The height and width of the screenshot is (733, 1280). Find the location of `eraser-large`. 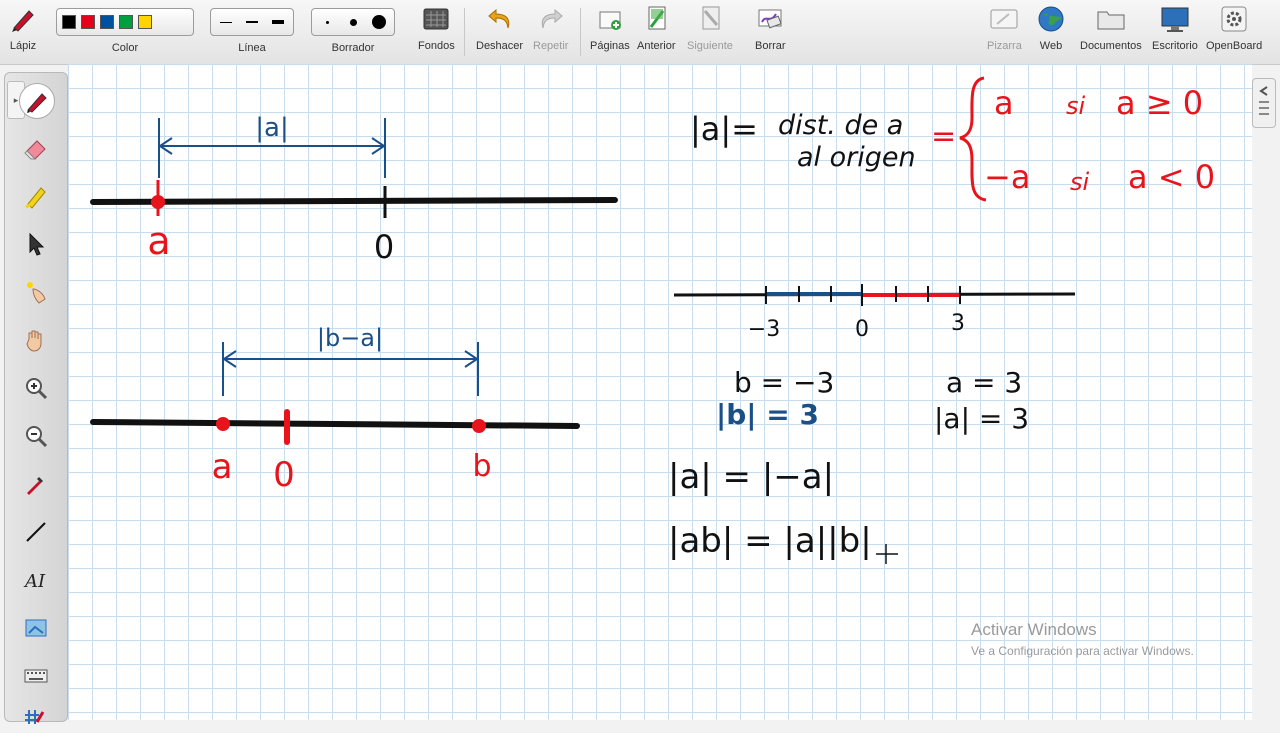

eraser-large is located at coordinates (378, 22).